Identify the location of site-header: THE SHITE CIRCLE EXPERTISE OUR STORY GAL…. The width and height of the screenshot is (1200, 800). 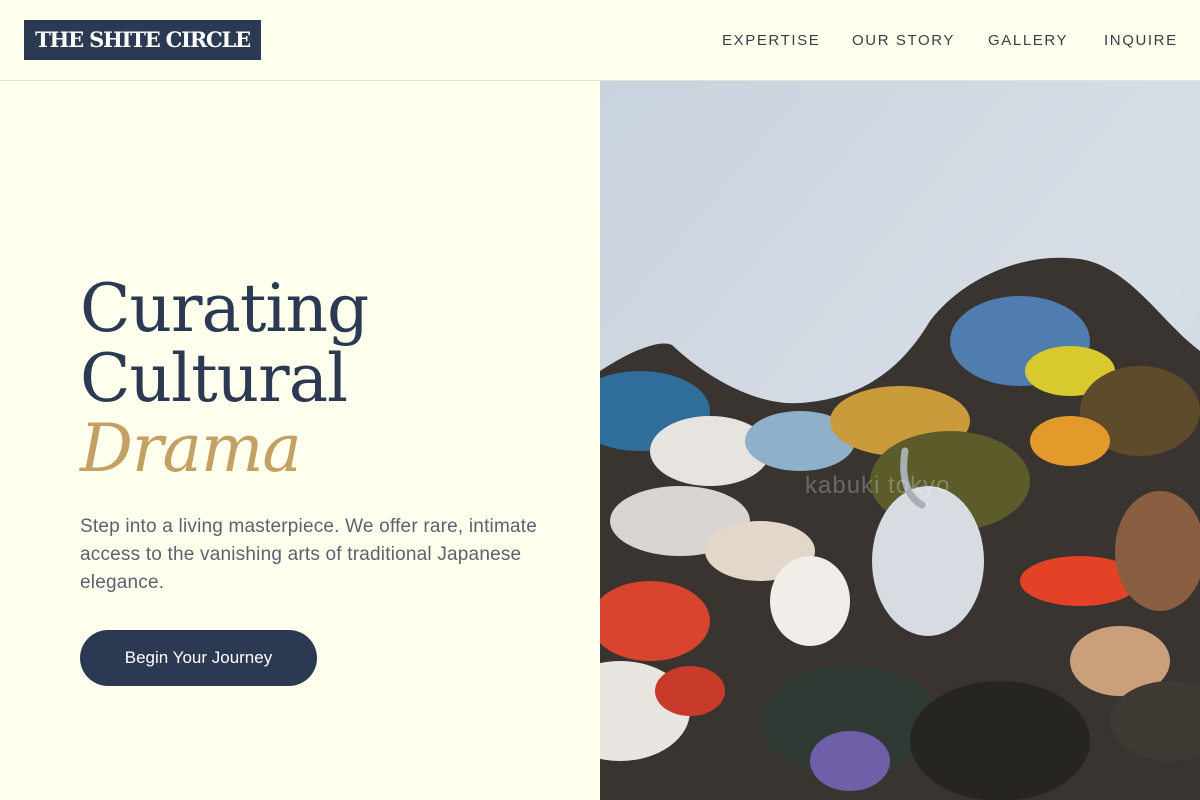
(600, 40).